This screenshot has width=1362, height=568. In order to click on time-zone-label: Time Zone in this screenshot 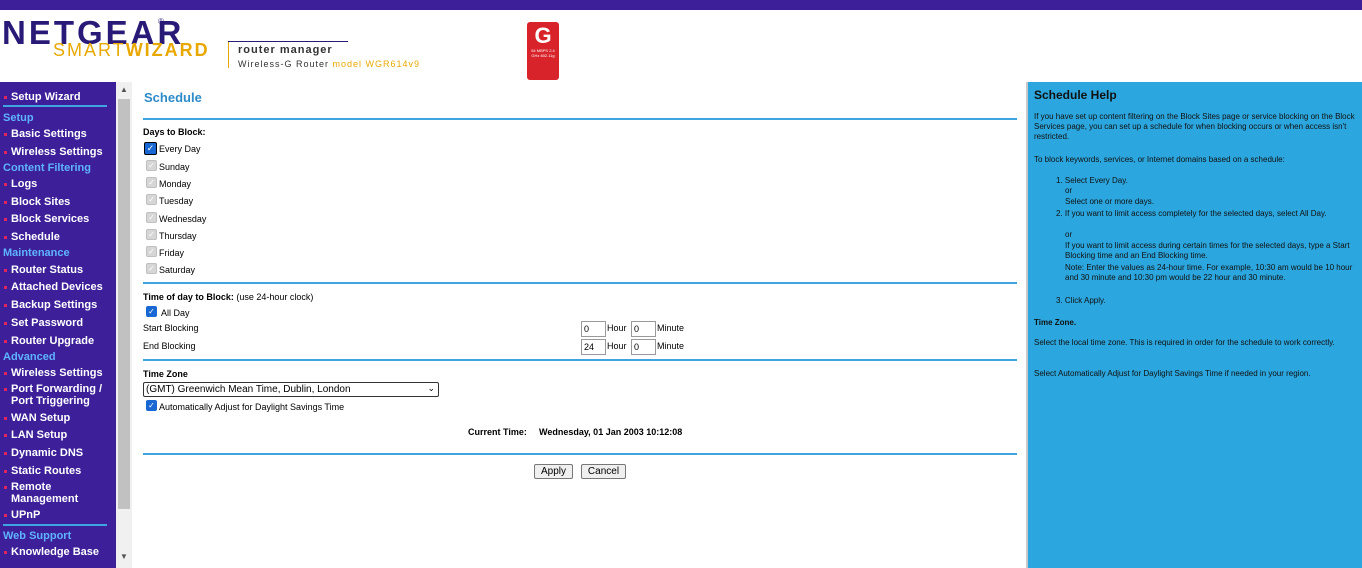, I will do `click(165, 374)`.